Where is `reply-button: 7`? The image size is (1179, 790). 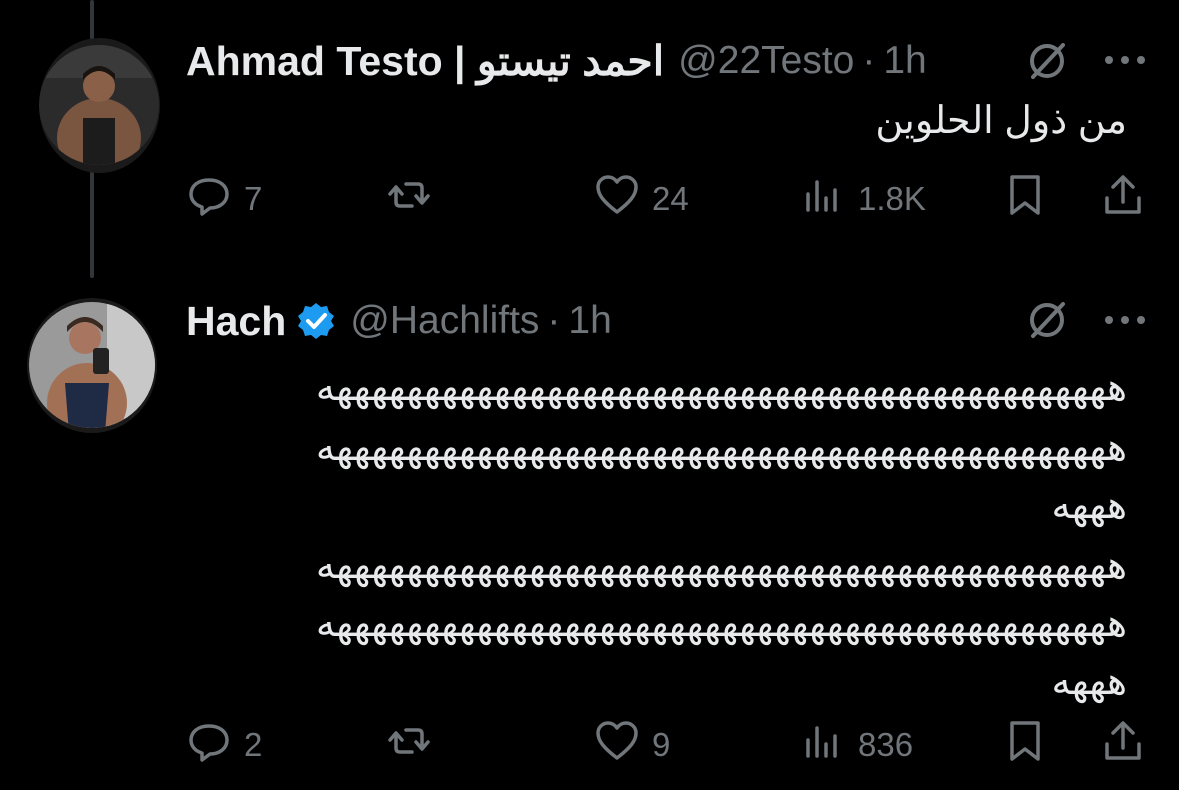 reply-button: 7 is located at coordinates (224, 199).